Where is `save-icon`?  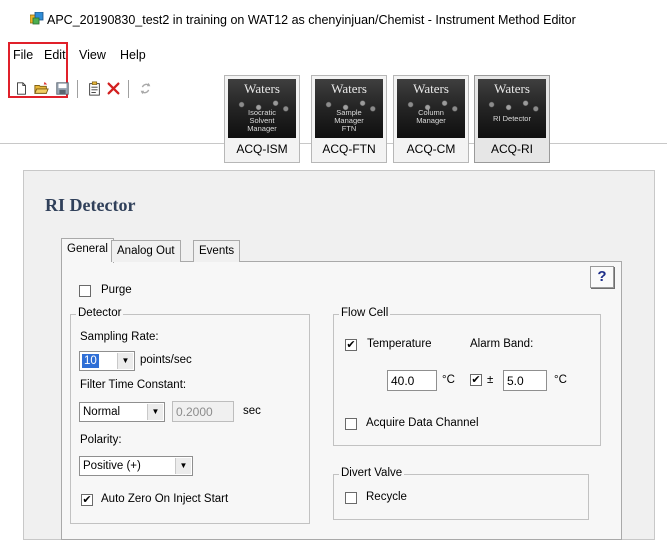
save-icon is located at coordinates (62, 88).